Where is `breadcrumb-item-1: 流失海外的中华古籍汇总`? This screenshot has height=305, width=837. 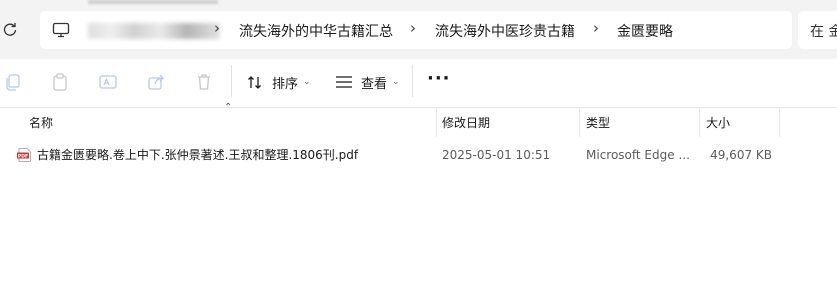 breadcrumb-item-1: 流失海外的中华古籍汇总 is located at coordinates (316, 31).